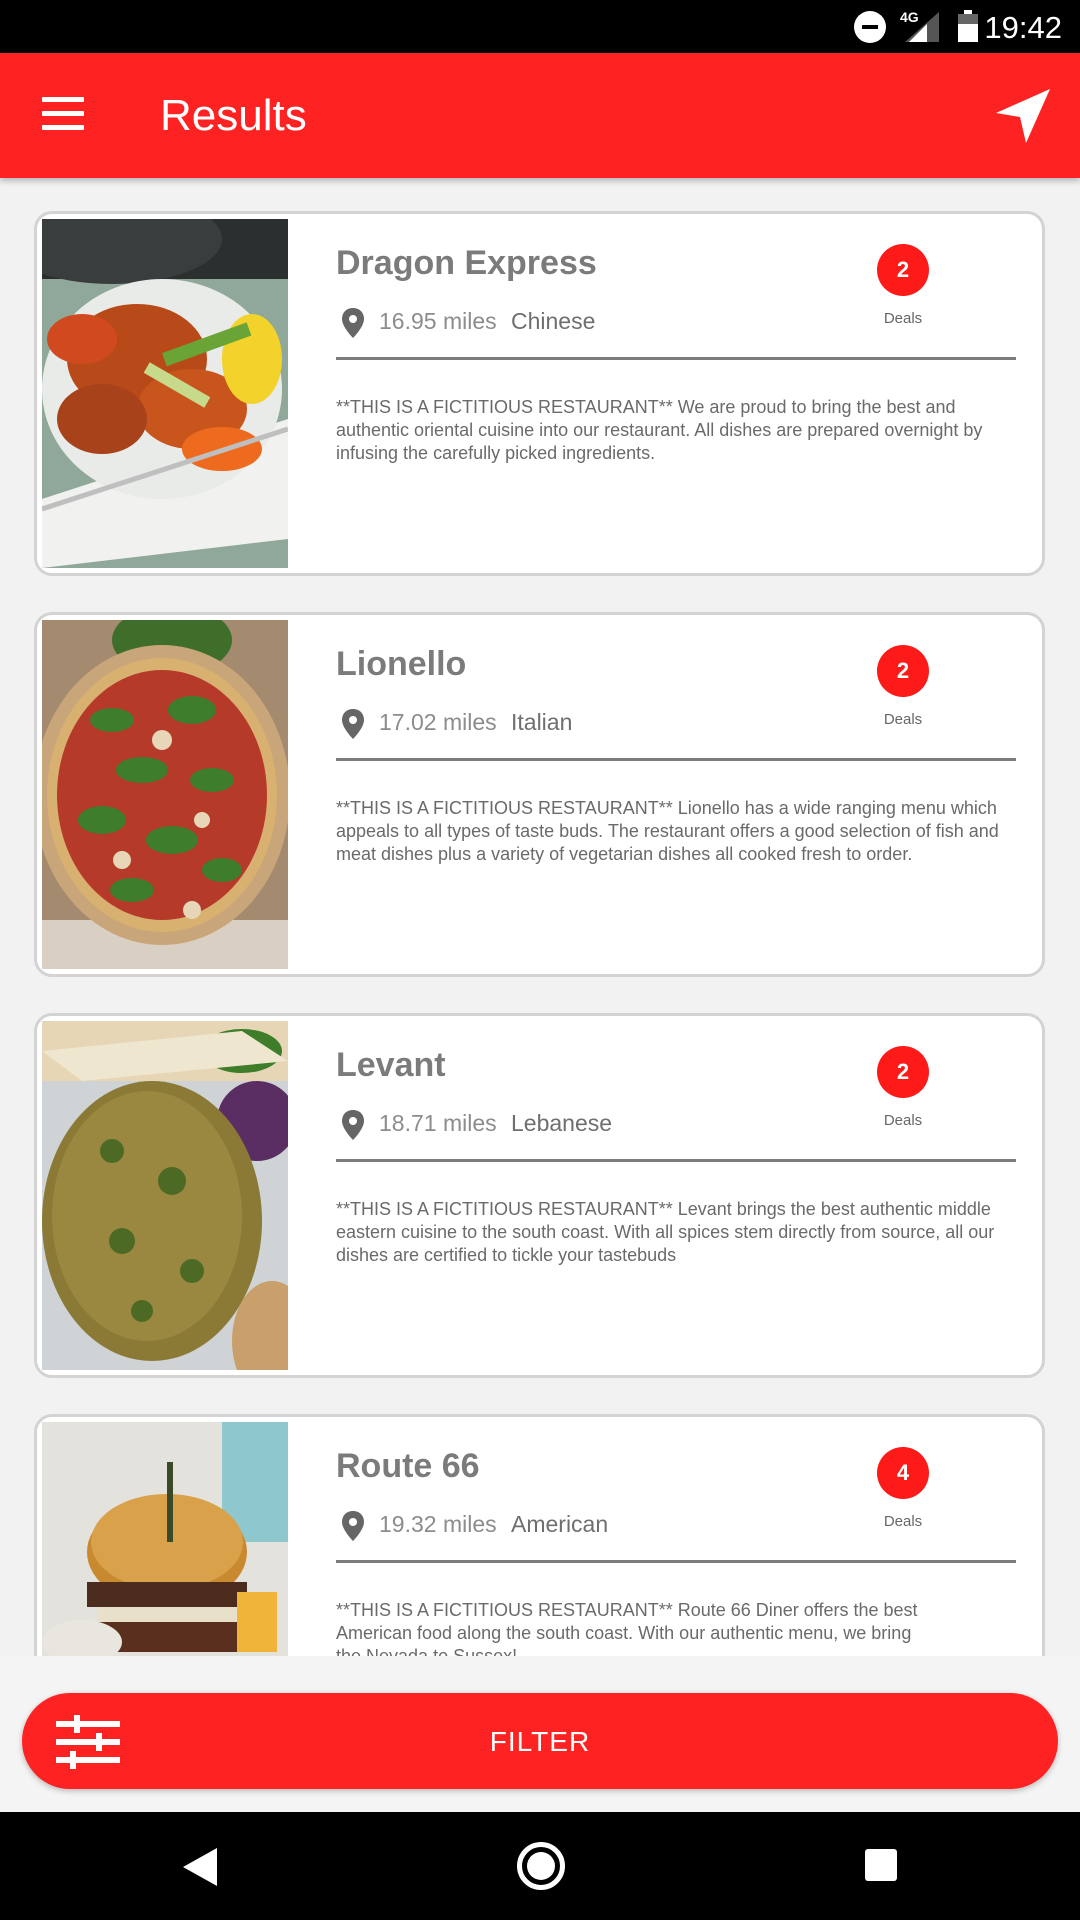  What do you see at coordinates (62, 116) in the screenshot?
I see `hamburger-menu-icon` at bounding box center [62, 116].